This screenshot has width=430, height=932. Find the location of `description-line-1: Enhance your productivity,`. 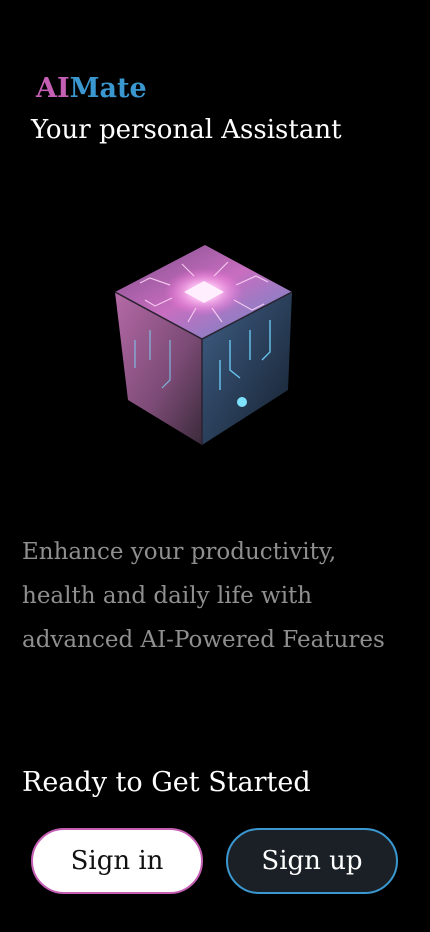

description-line-1: Enhance your productivity, is located at coordinates (179, 552).